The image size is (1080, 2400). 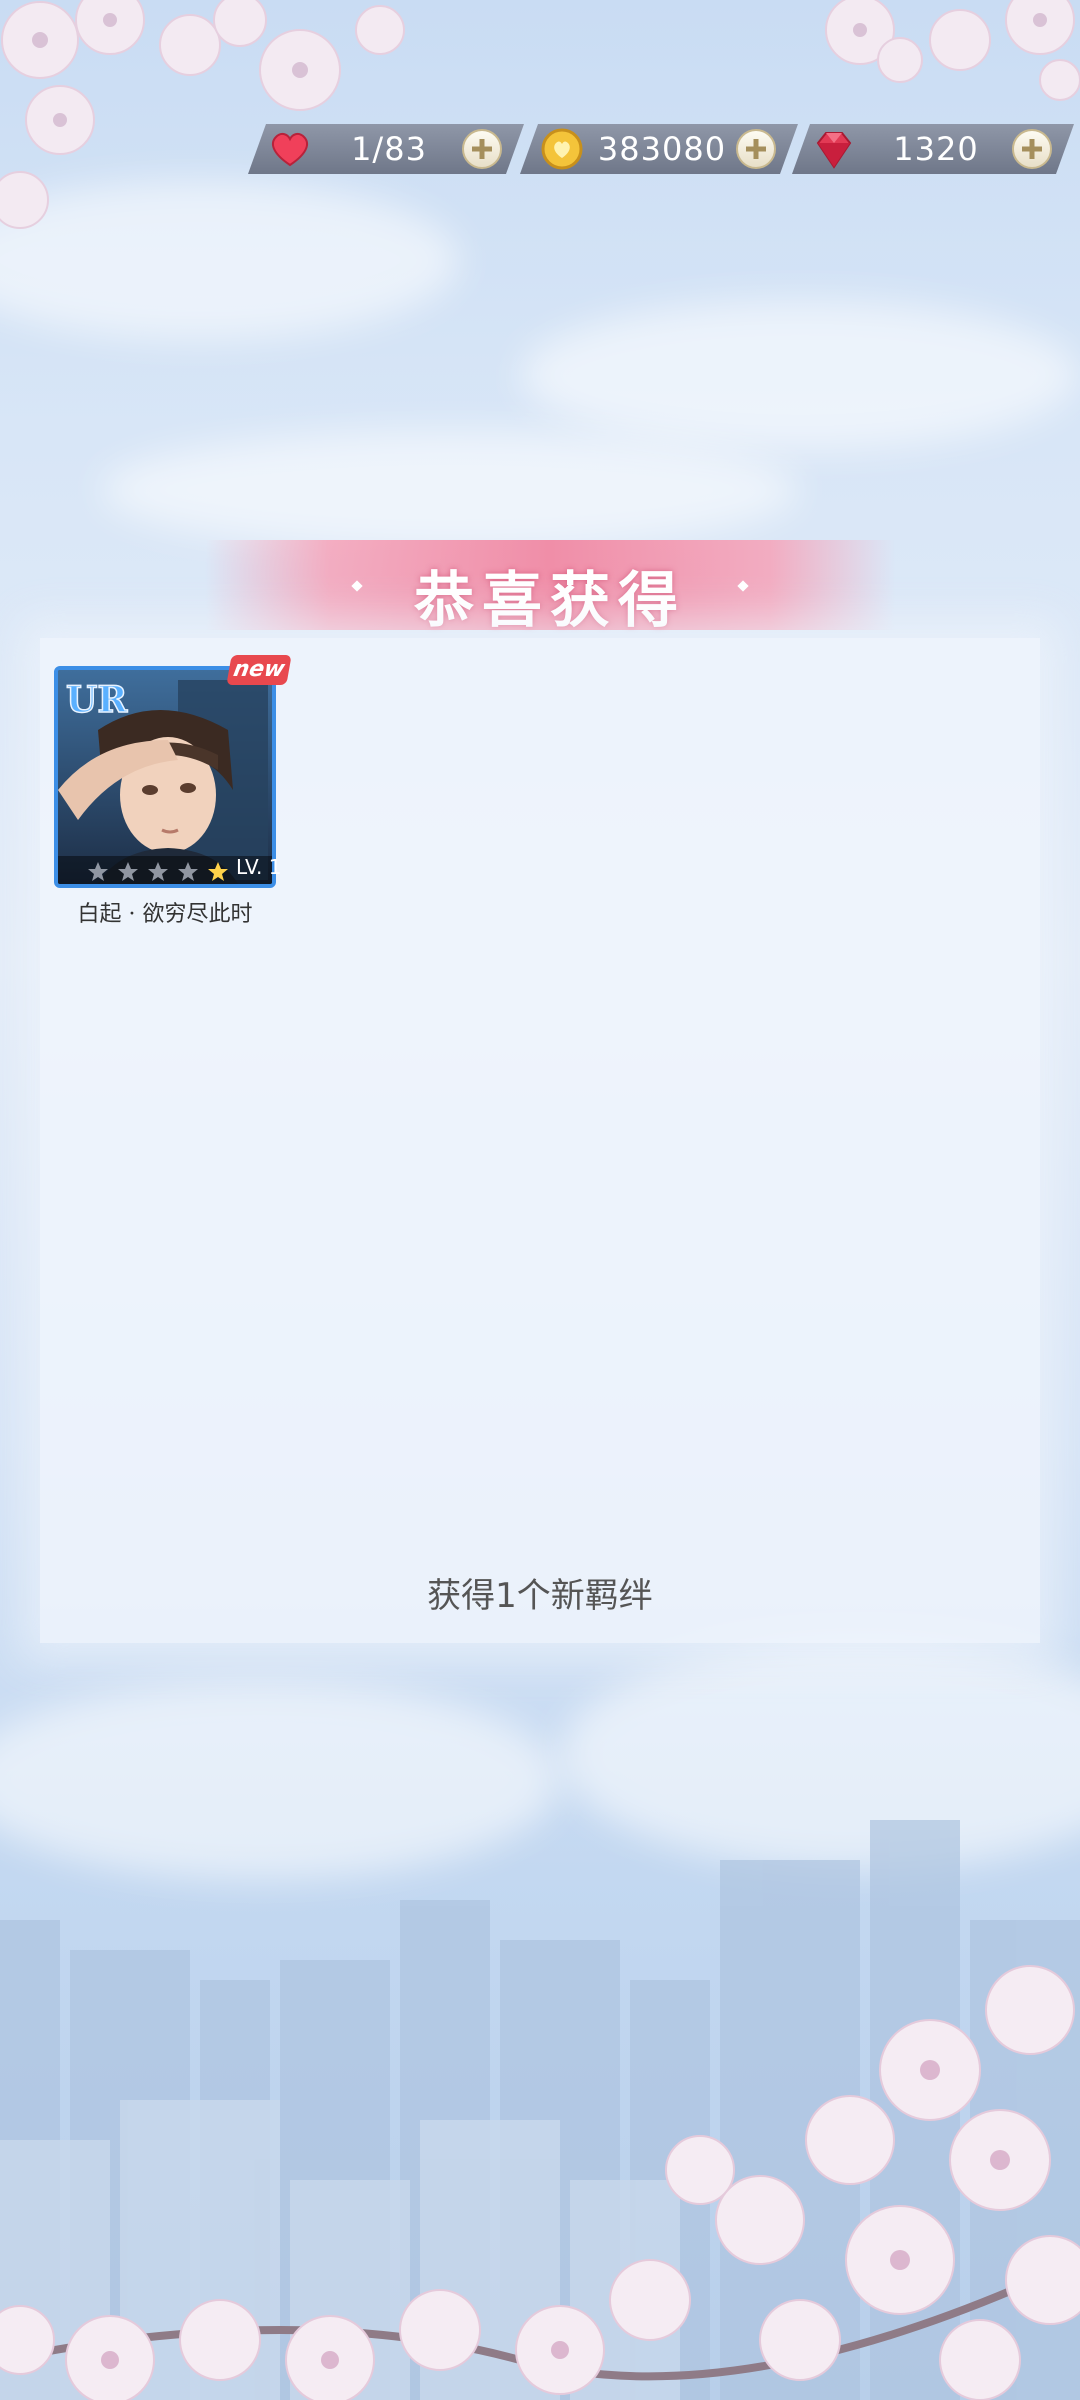 What do you see at coordinates (662, 149) in the screenshot?
I see `gold-value: 383080` at bounding box center [662, 149].